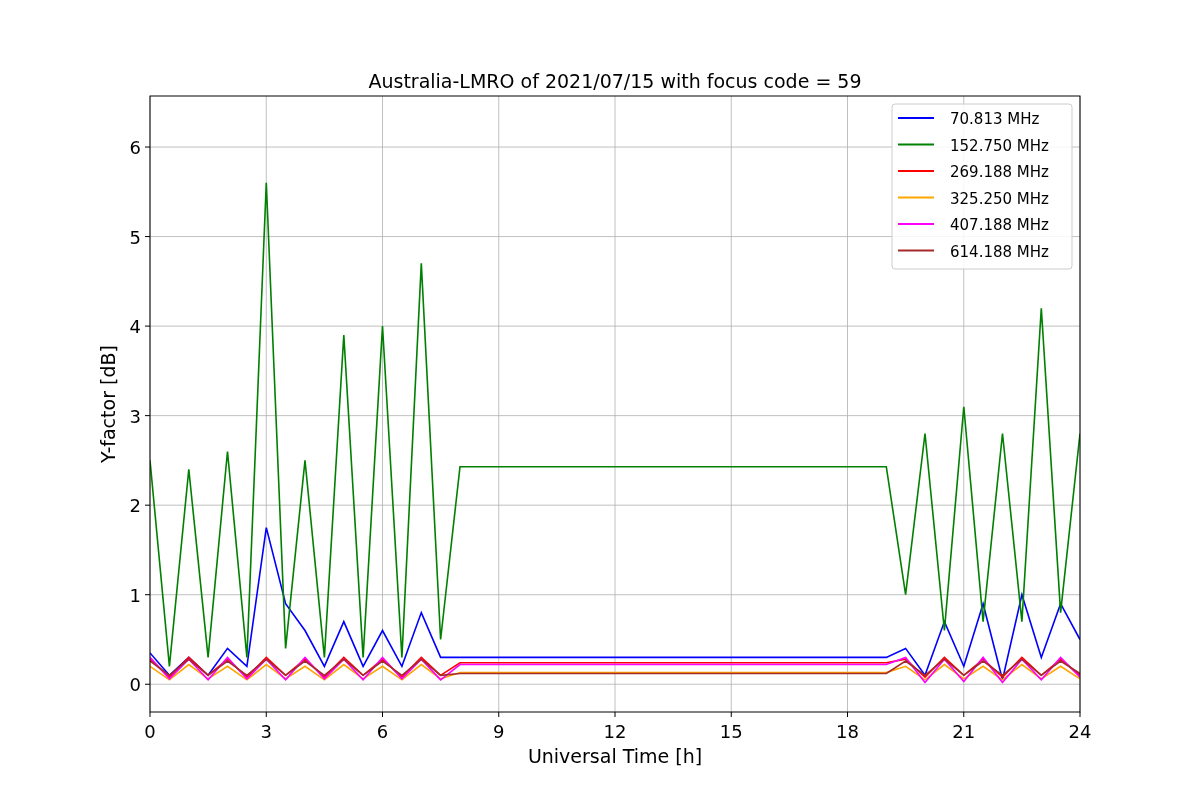  Describe the element at coordinates (615, 81) in the screenshot. I see `chart-title: Australia-LMRO of 2021/07/15 with focus code = 59` at that location.